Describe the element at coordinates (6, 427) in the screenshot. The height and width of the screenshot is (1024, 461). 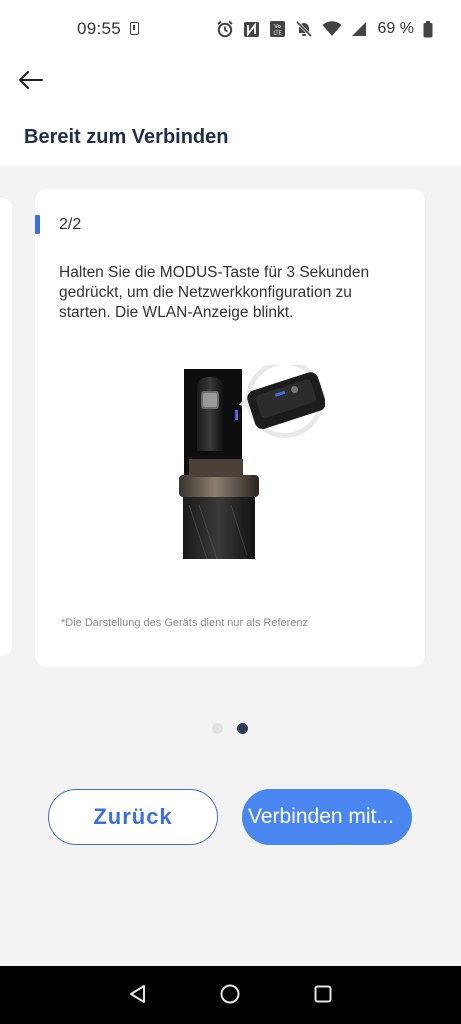
I see `previous-card` at that location.